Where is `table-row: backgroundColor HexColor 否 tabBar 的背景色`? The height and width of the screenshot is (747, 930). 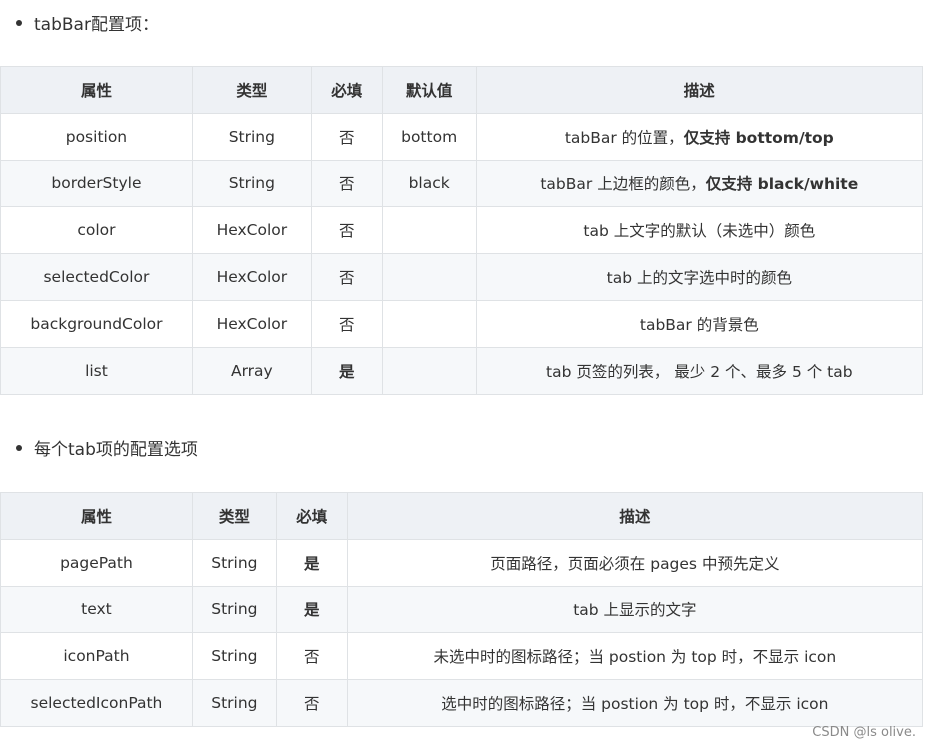 table-row: backgroundColor HexColor 否 tabBar 的背景色 is located at coordinates (462, 323).